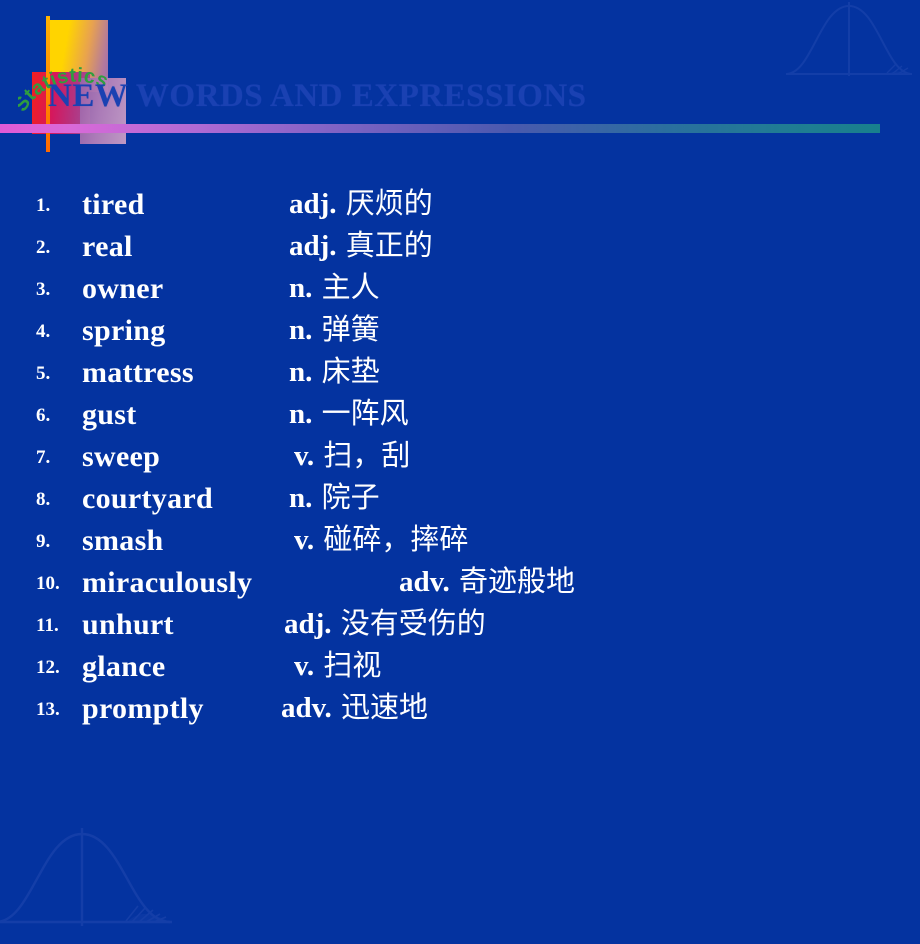 The image size is (920, 944). Describe the element at coordinates (138, 372) in the screenshot. I see `vocabulary-item-term: mattress` at that location.